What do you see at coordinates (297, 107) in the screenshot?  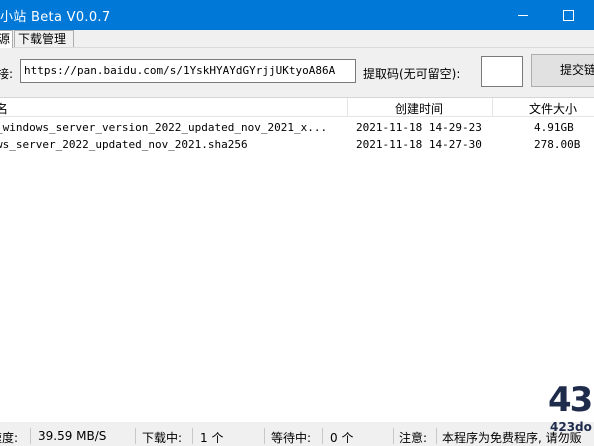 I see `list-header: 名 创建时间 文件大小` at bounding box center [297, 107].